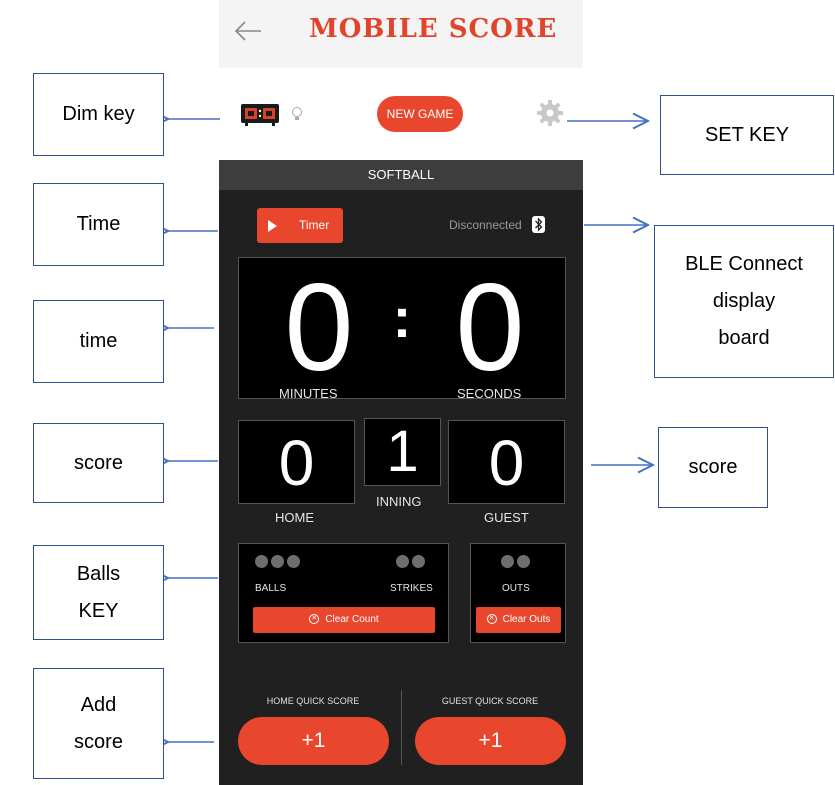 This screenshot has width=835, height=785. Describe the element at coordinates (98, 723) in the screenshot. I see `add-score-callout: Add score` at that location.